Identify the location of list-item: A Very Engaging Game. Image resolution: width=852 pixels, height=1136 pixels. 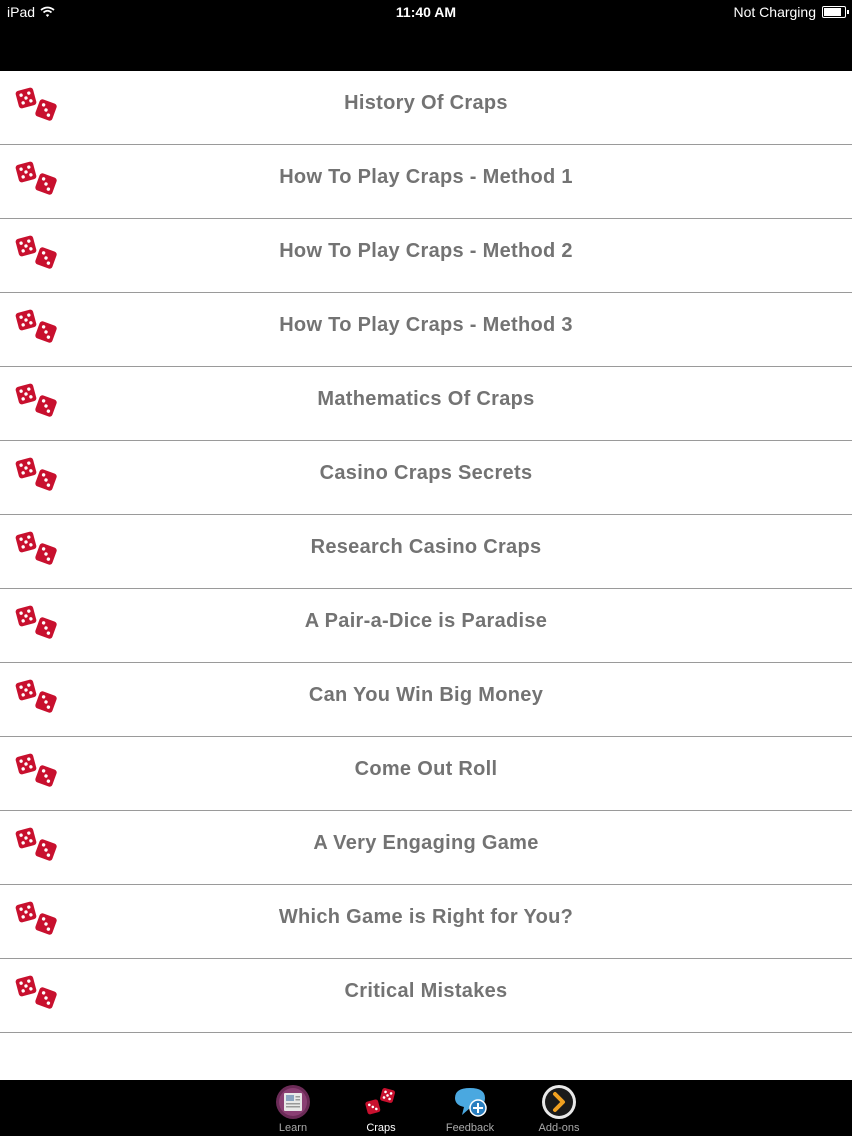
(426, 848).